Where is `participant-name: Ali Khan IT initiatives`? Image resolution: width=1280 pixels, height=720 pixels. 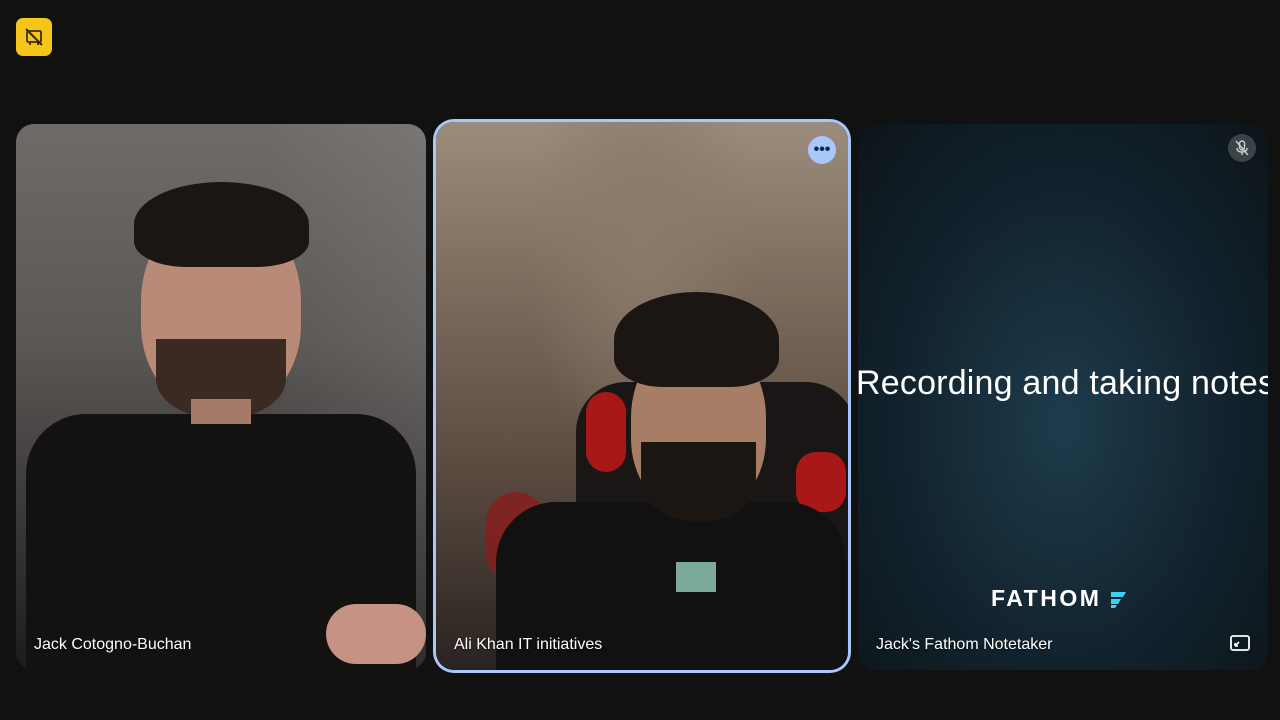
participant-name: Ali Khan IT initiatives is located at coordinates (528, 644).